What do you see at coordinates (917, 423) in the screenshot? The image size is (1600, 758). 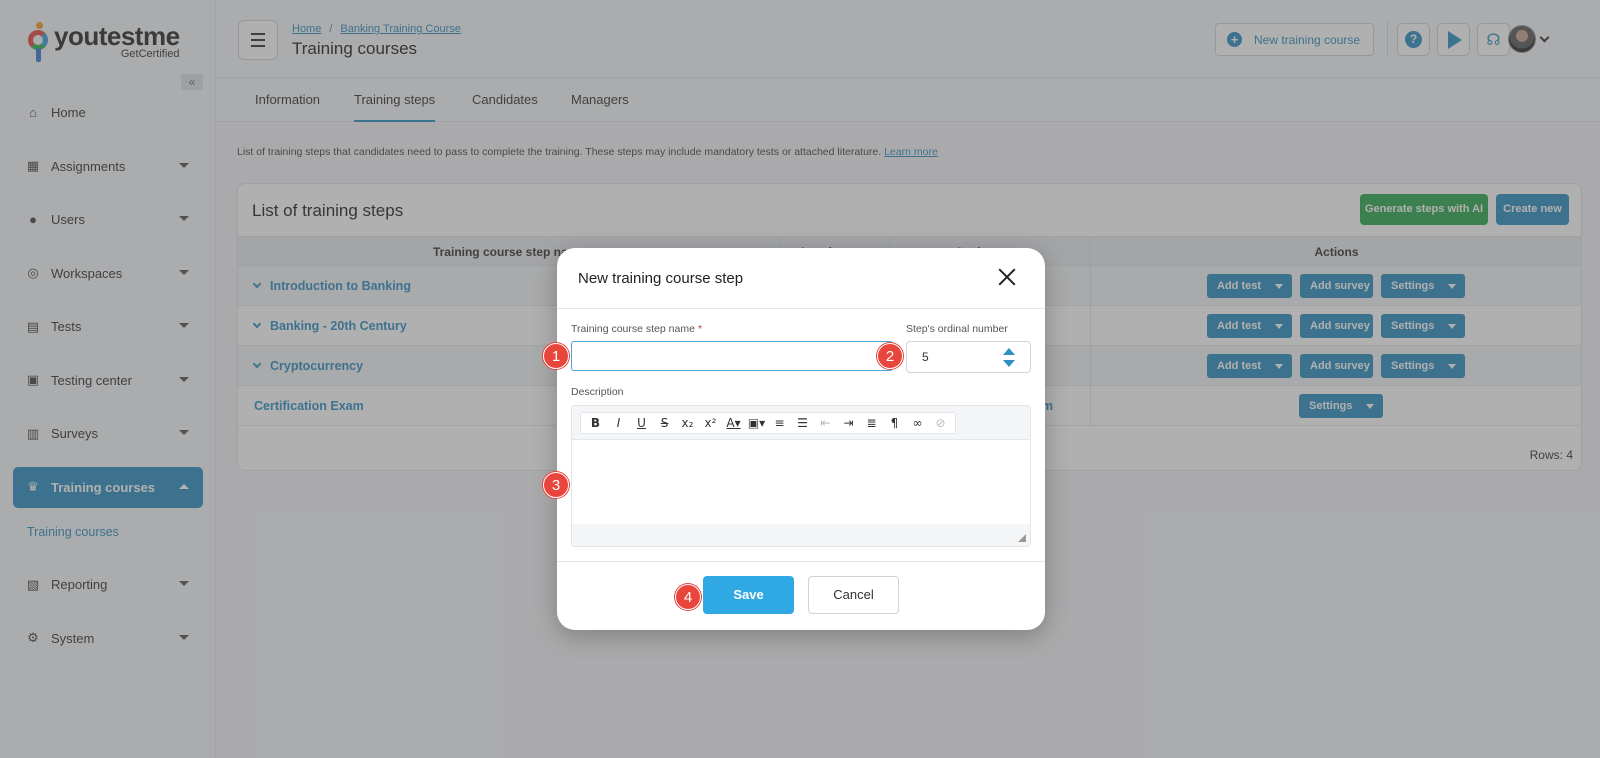 I see `link-icon: ∞` at bounding box center [917, 423].